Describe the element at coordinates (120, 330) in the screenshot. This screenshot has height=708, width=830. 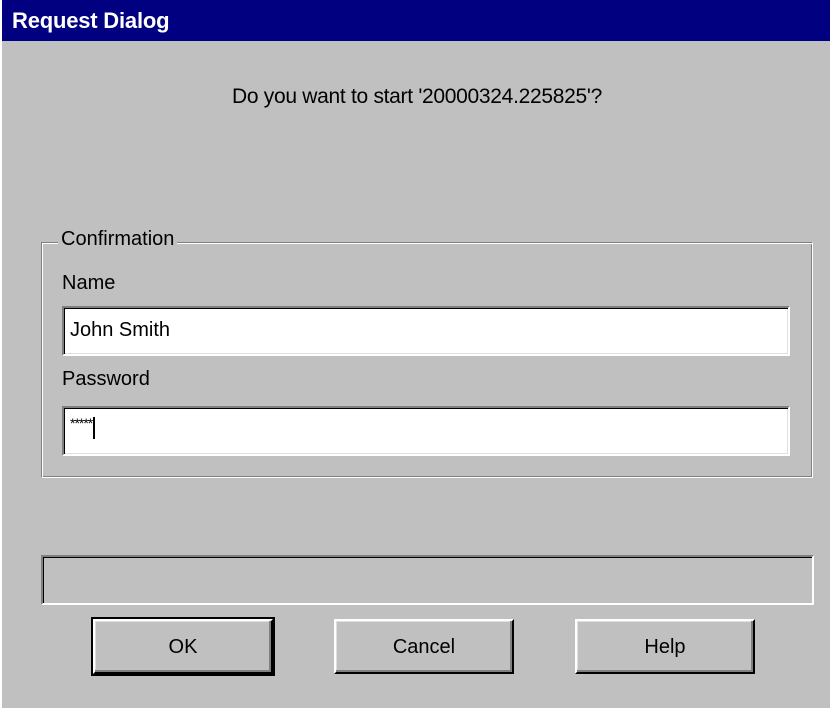
I see `name-field-value: John Smith` at that location.